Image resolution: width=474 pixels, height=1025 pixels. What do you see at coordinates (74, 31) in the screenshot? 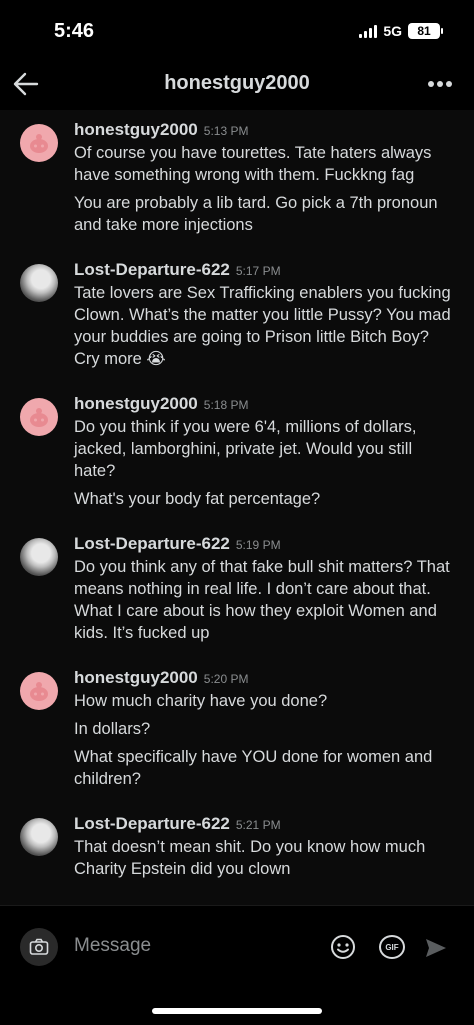
I see `status-time: 5:46` at bounding box center [74, 31].